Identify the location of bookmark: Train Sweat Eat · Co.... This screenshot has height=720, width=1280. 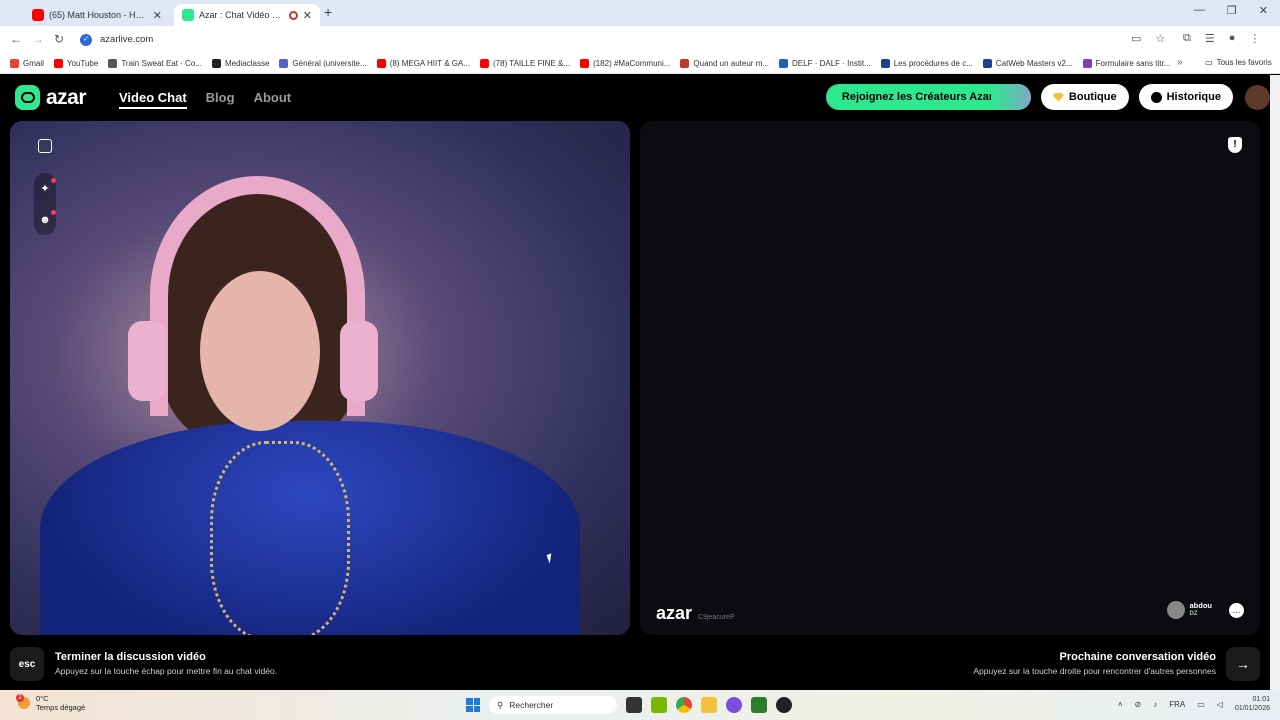
(155, 63).